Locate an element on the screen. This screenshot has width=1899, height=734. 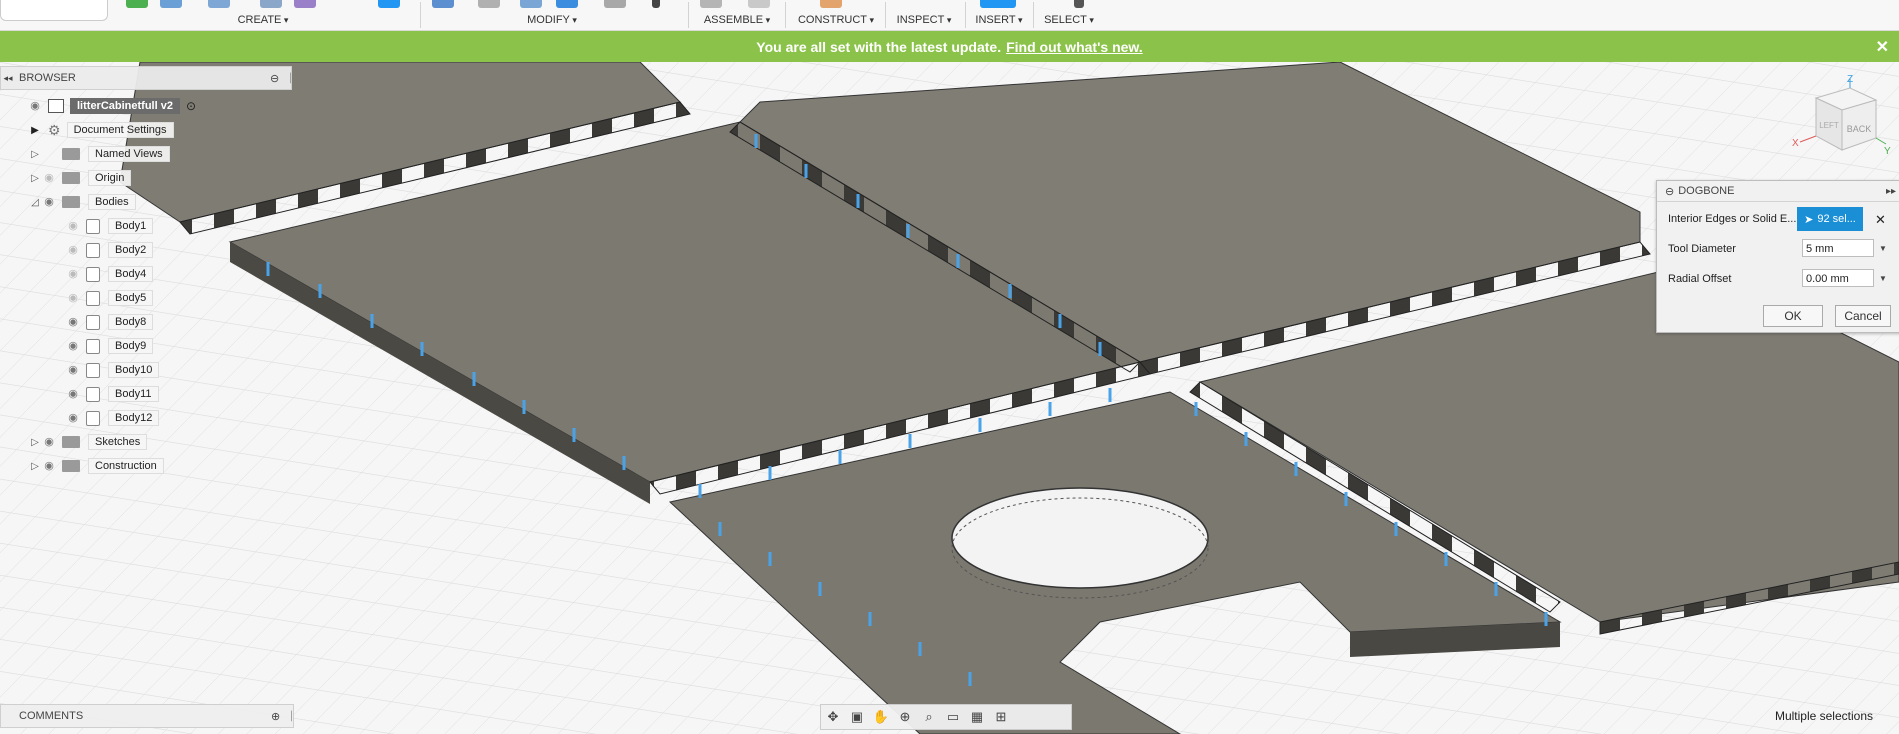
root-name: litterCabinetfull v2 is located at coordinates (125, 106).